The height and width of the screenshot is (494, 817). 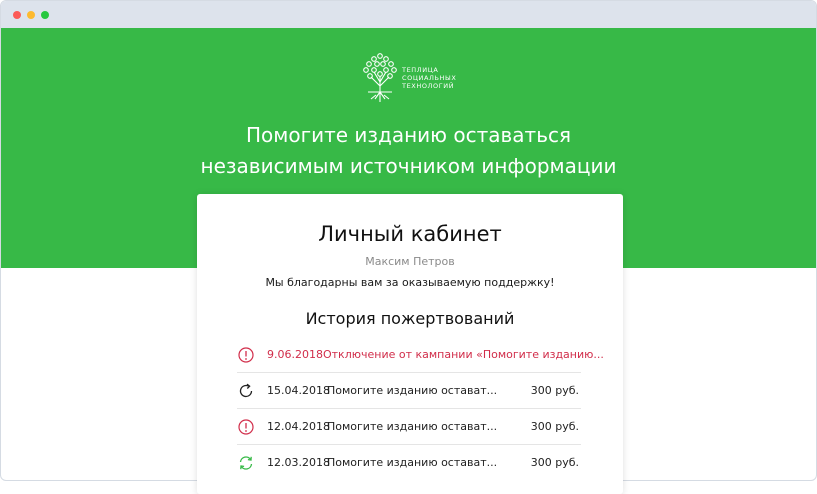 I want to click on donation-date: 15.04.2018, so click(x=298, y=390).